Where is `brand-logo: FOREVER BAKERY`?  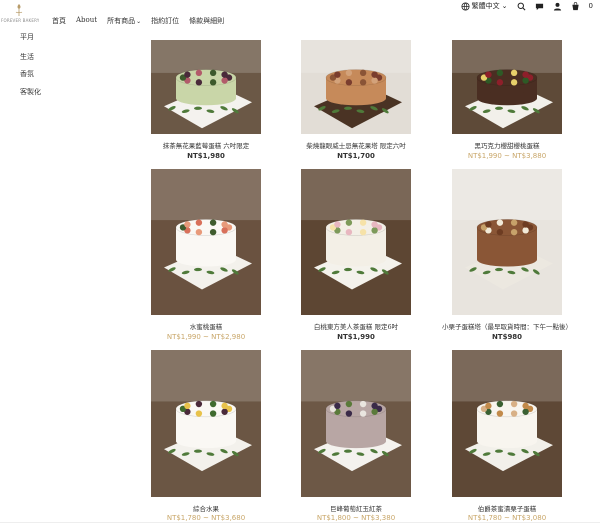 brand-logo: FOREVER BAKERY is located at coordinates (20, 15).